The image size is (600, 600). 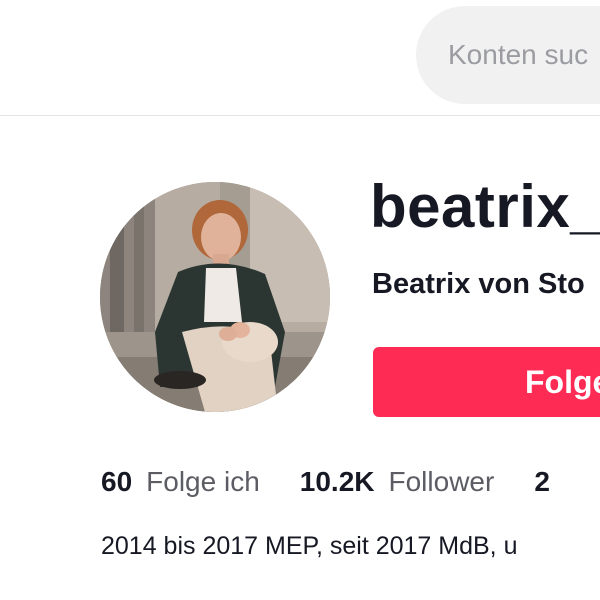 I want to click on username: beatrix_, so click(x=485, y=206).